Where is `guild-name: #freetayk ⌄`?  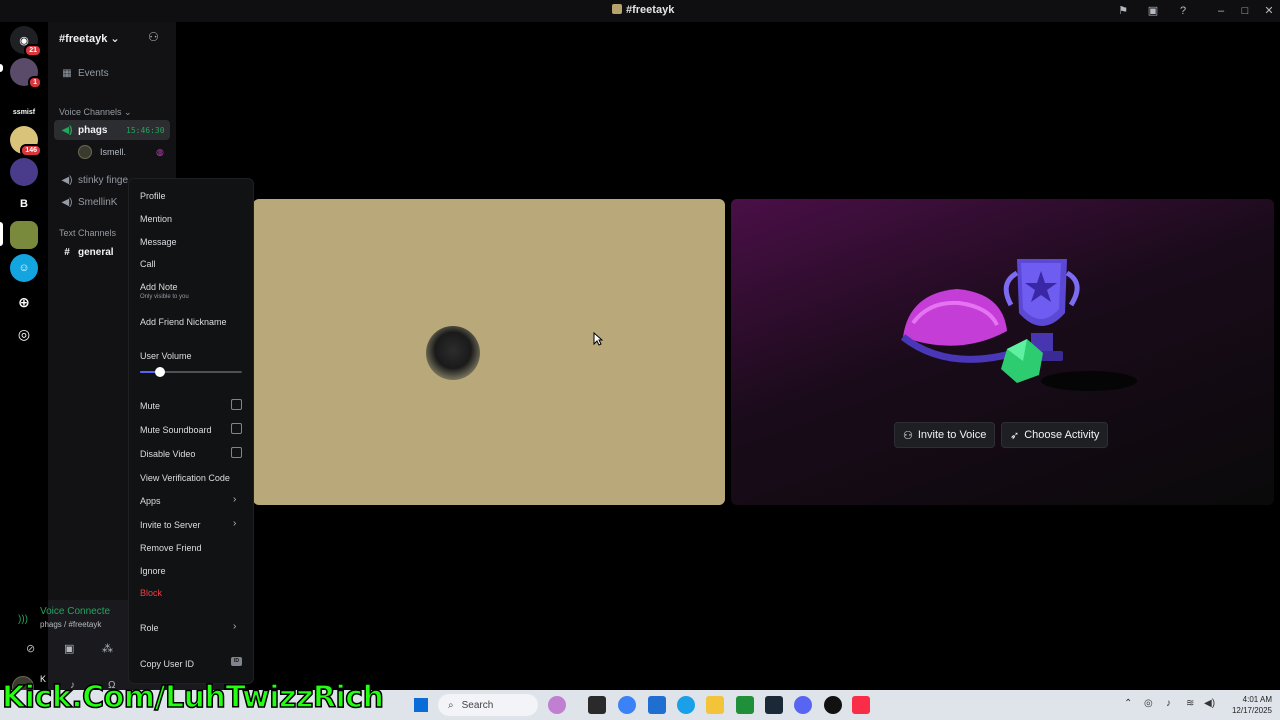
guild-name: #freetayk ⌄ is located at coordinates (89, 38).